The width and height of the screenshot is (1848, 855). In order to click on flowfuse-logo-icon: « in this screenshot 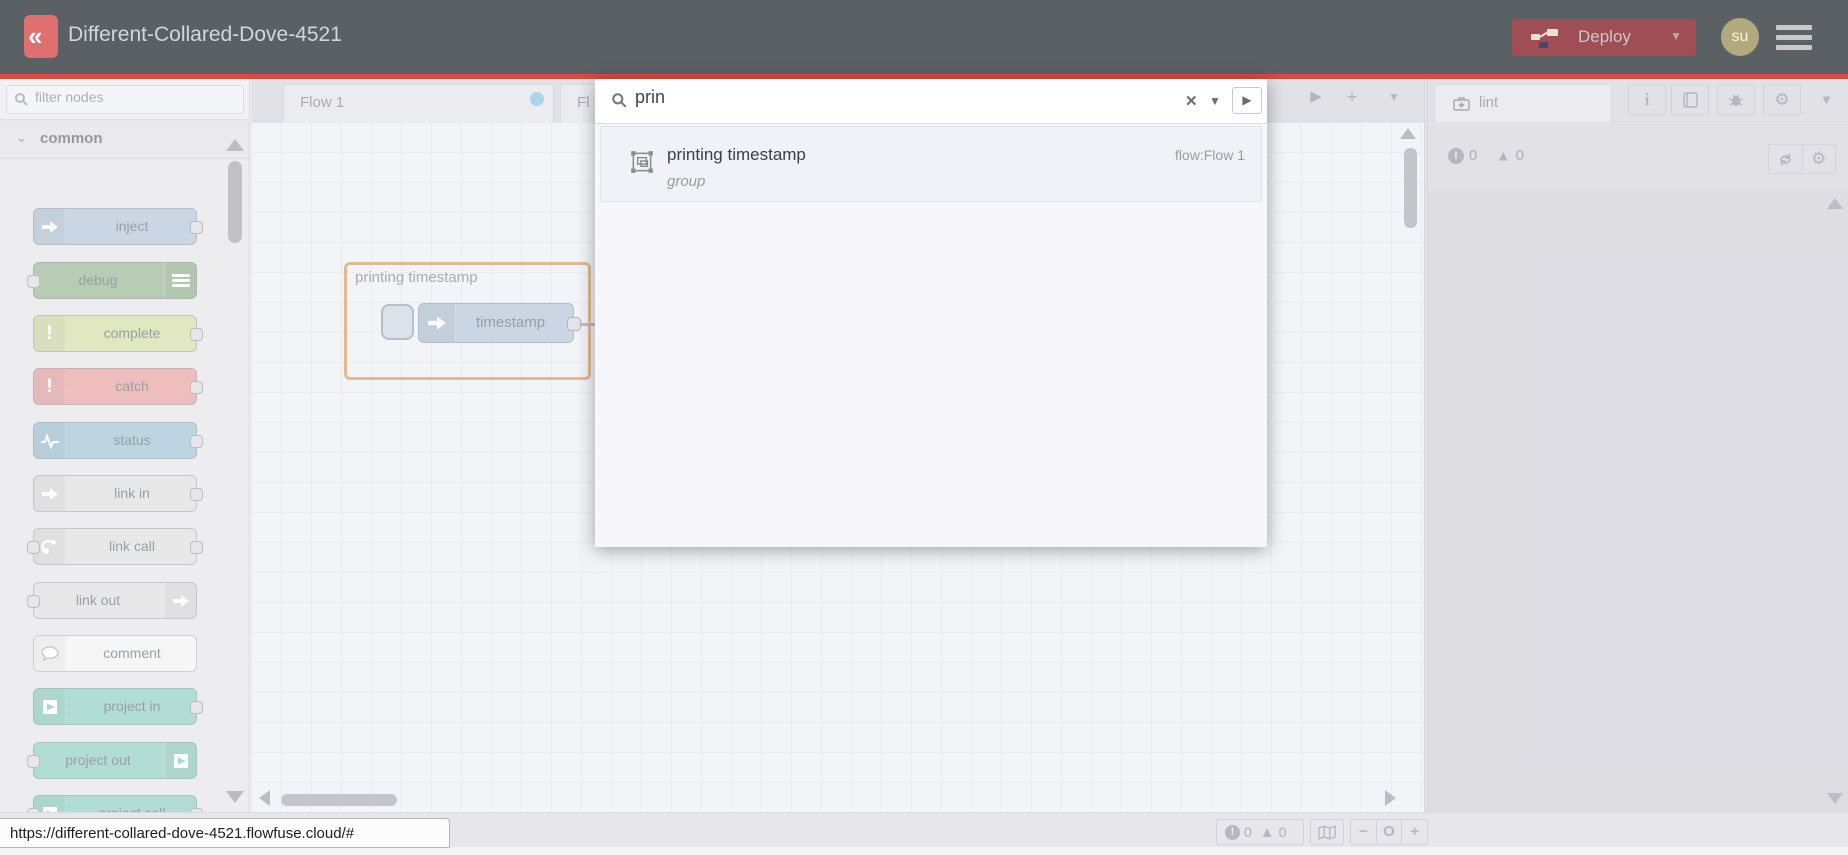, I will do `click(41, 36)`.